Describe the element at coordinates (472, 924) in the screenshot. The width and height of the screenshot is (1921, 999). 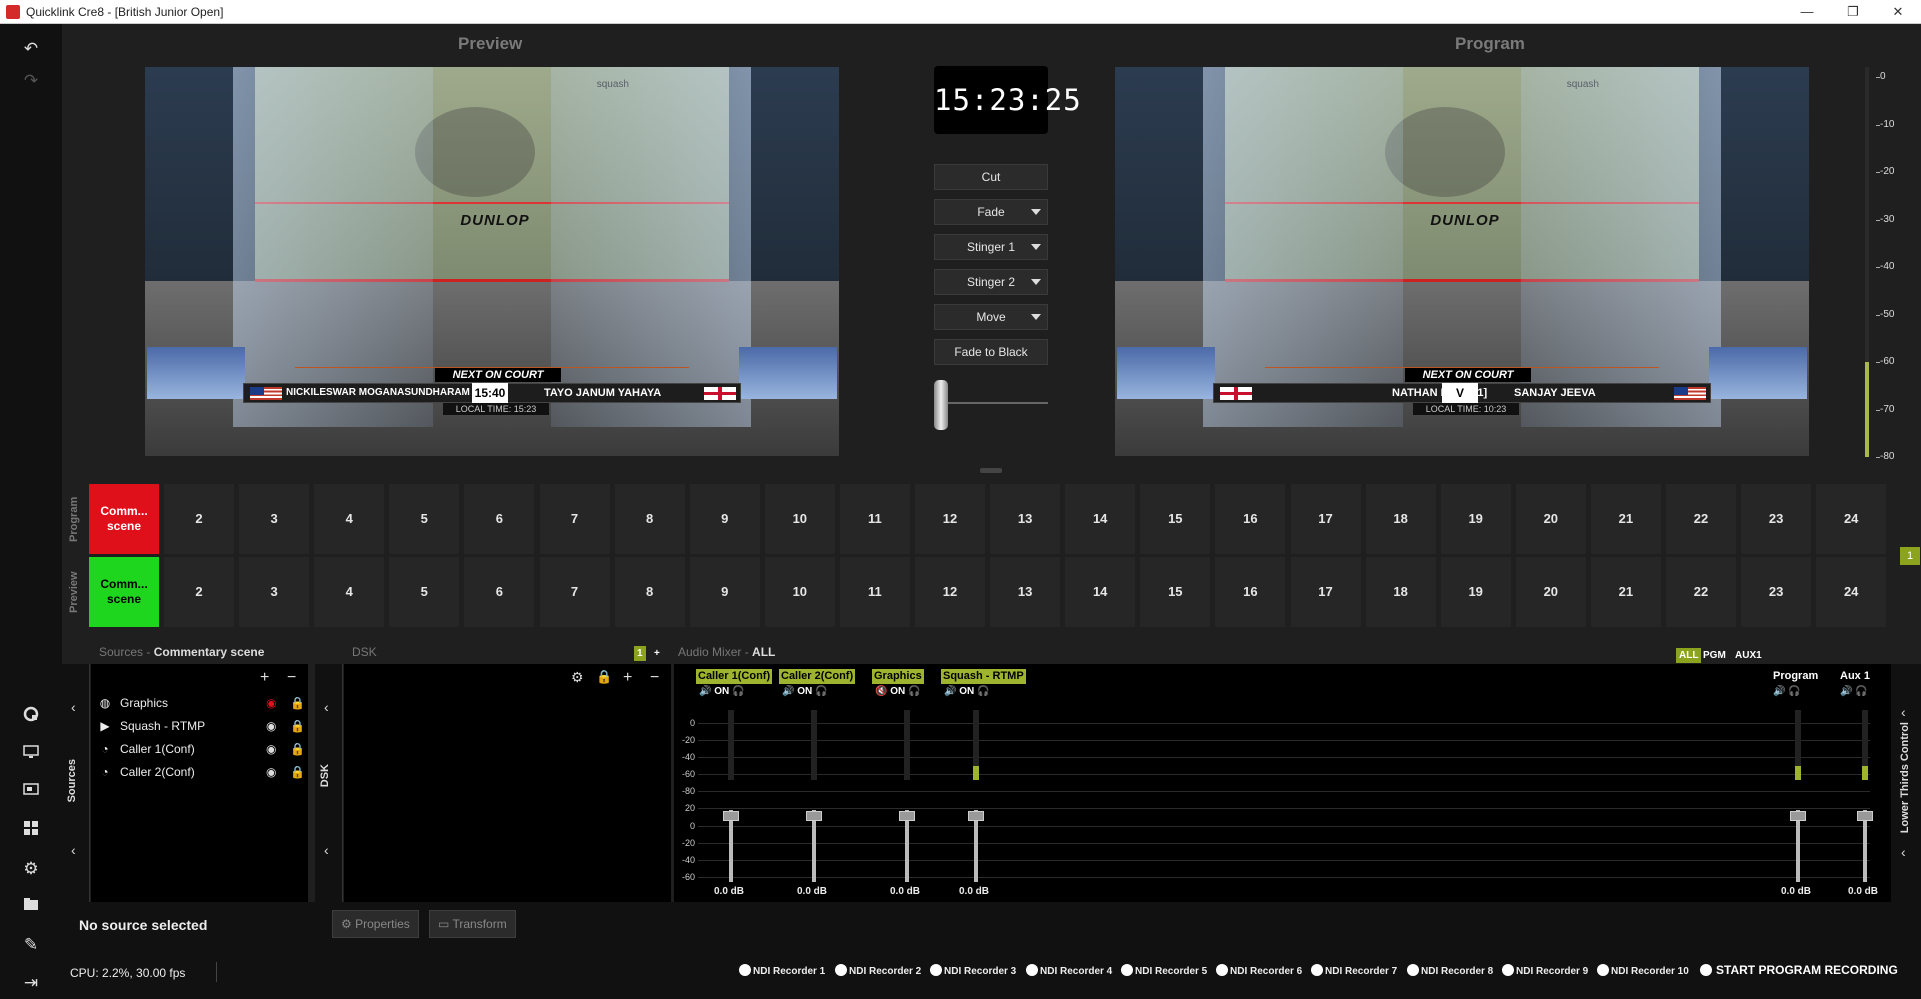
I see `transform-button: ▭ Transform` at that location.